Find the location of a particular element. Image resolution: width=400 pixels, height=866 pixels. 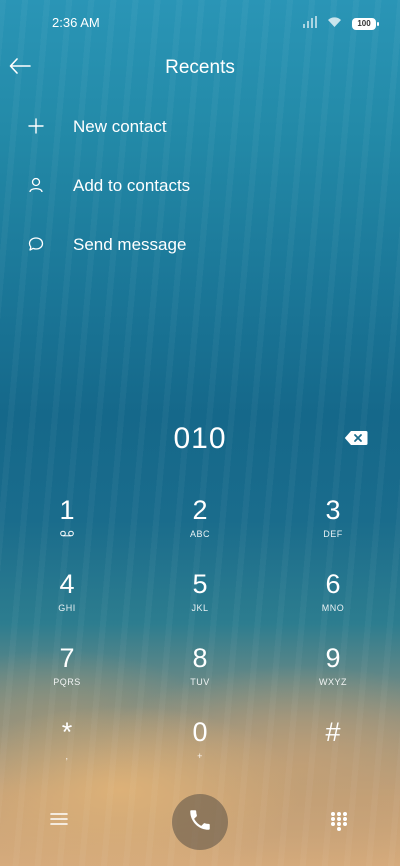

key-digit: * is located at coordinates (67, 732).